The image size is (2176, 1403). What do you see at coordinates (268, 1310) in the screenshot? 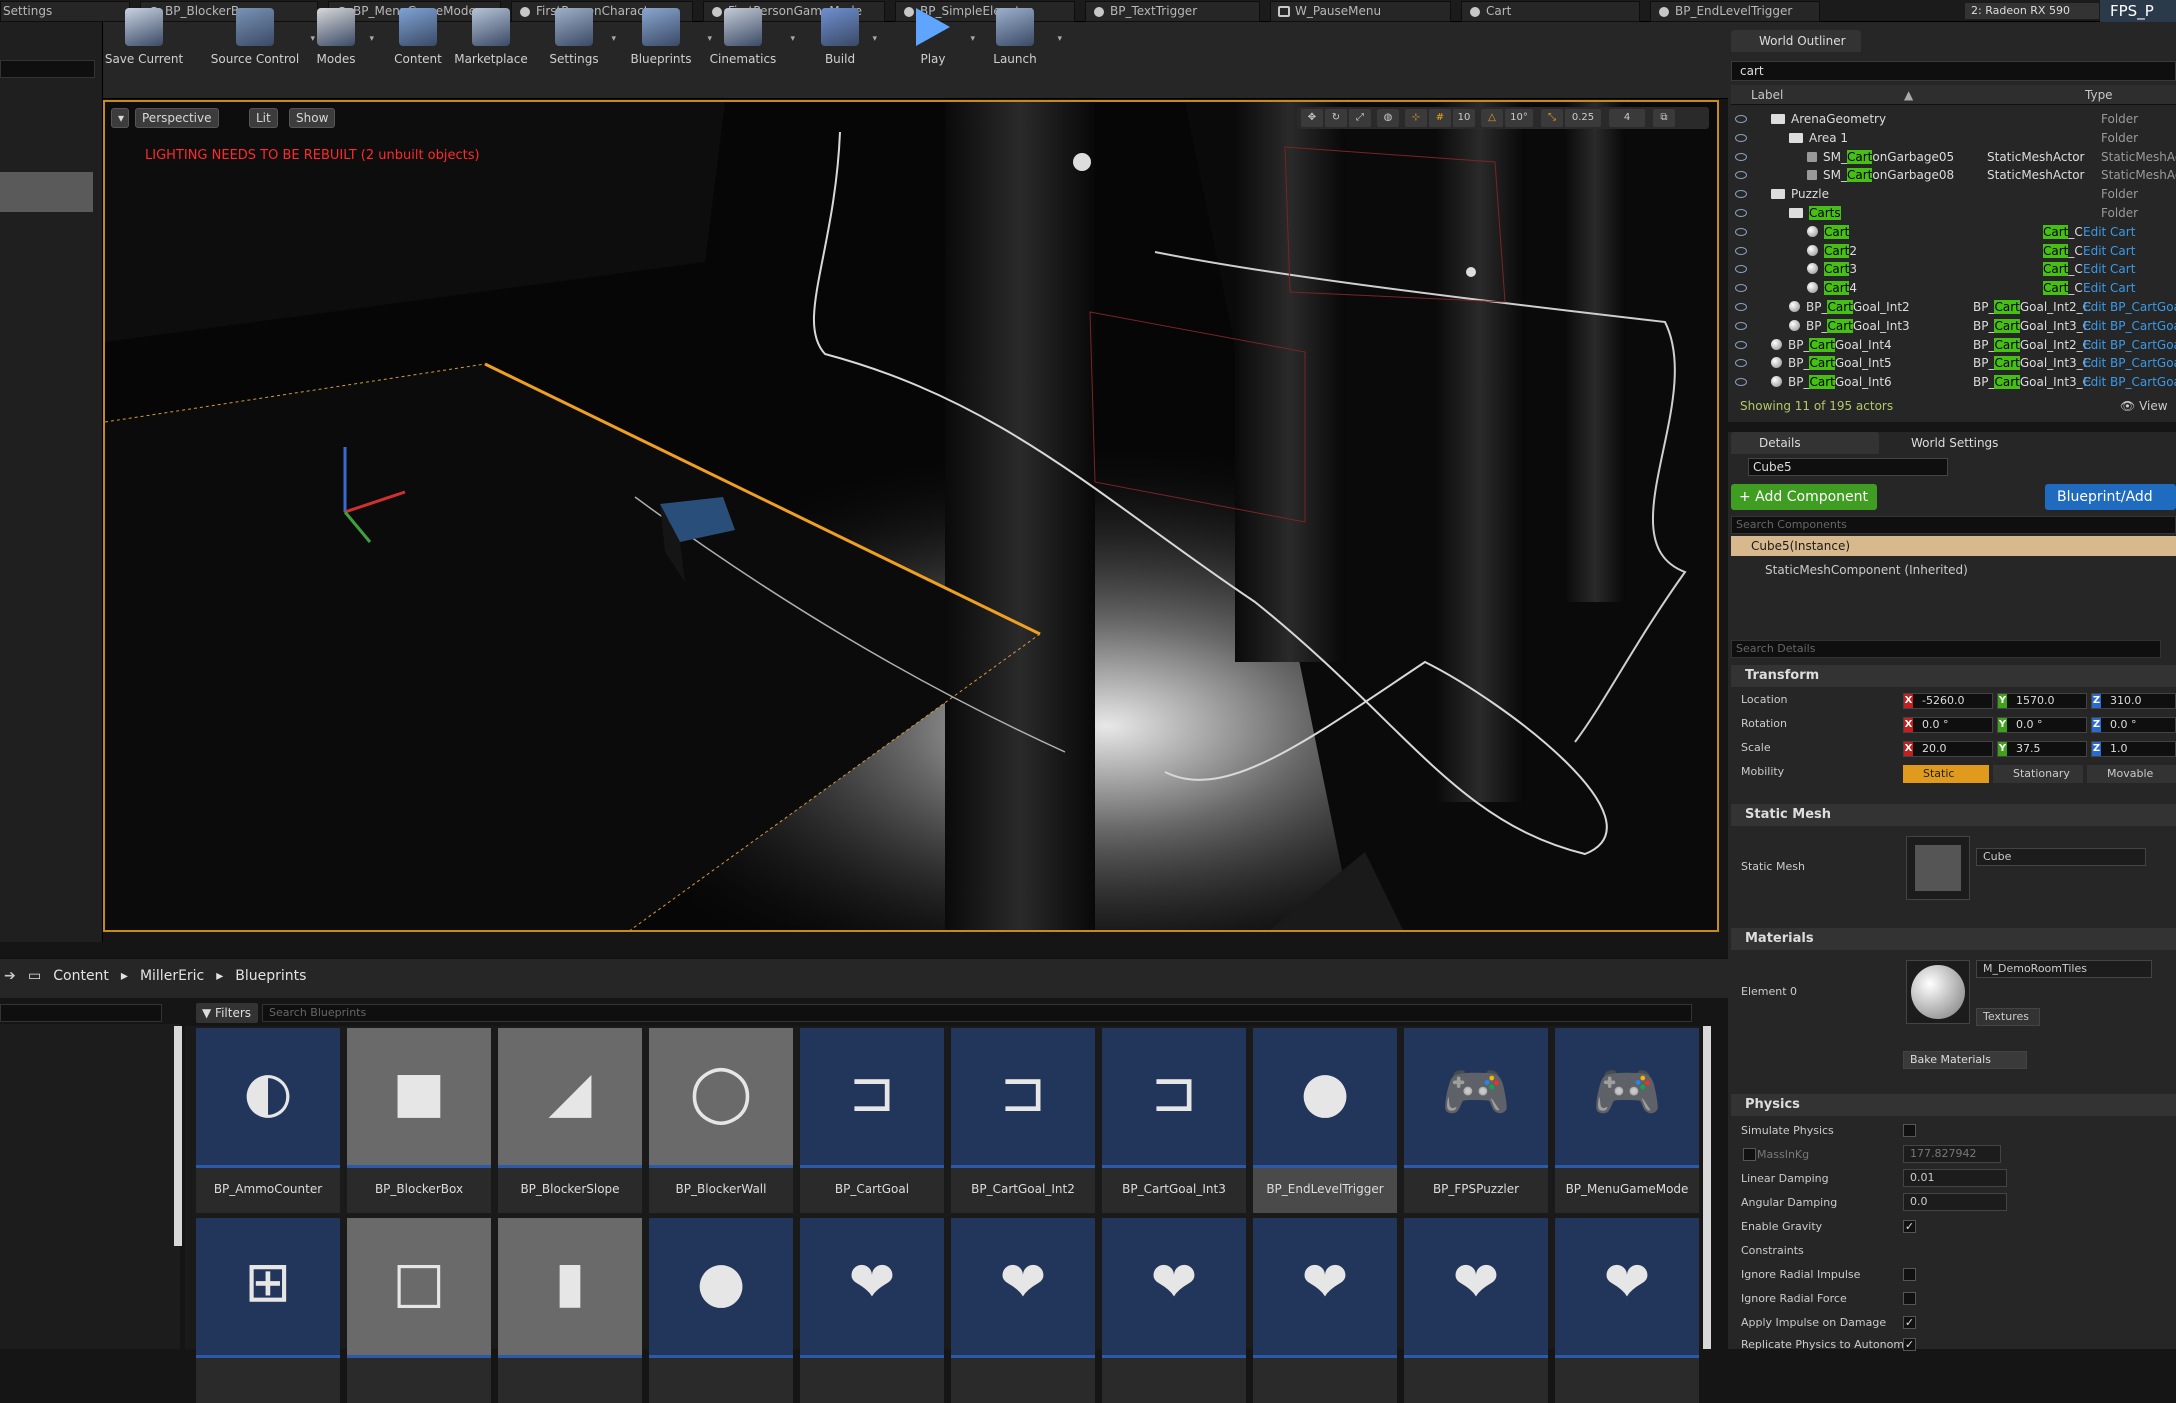
I see `asset-tile: ⊞` at bounding box center [268, 1310].